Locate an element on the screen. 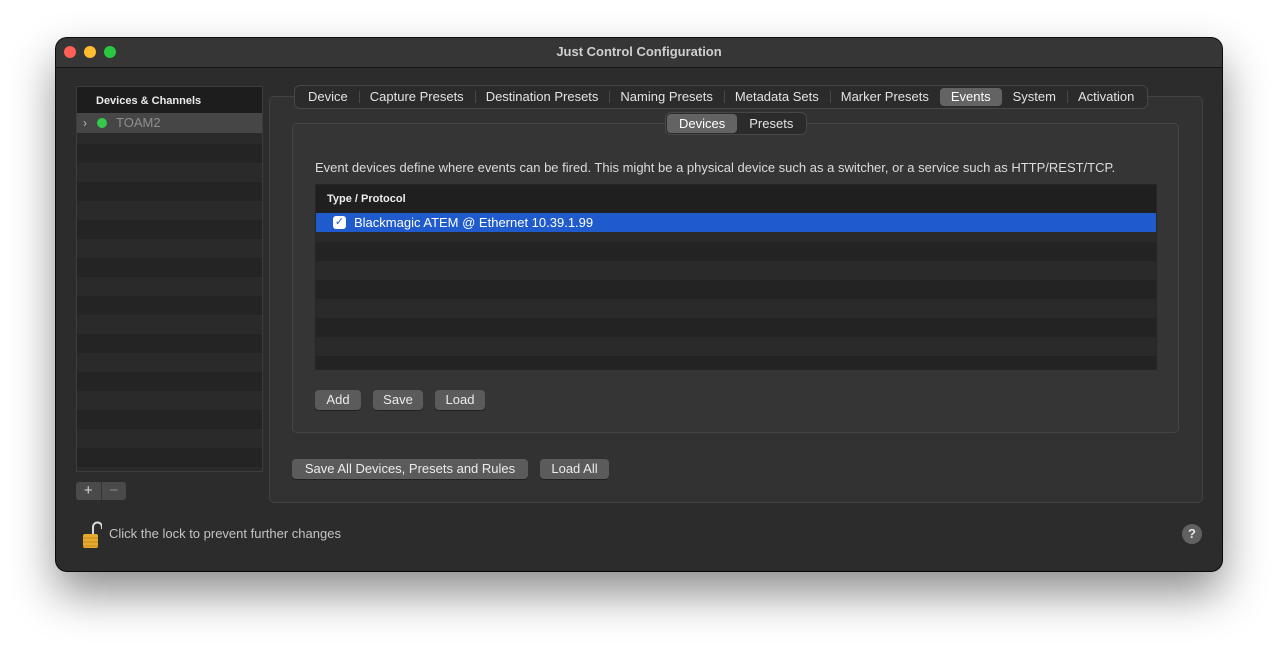 The image size is (1278, 645). remove-device-button: − is located at coordinates (113, 491).